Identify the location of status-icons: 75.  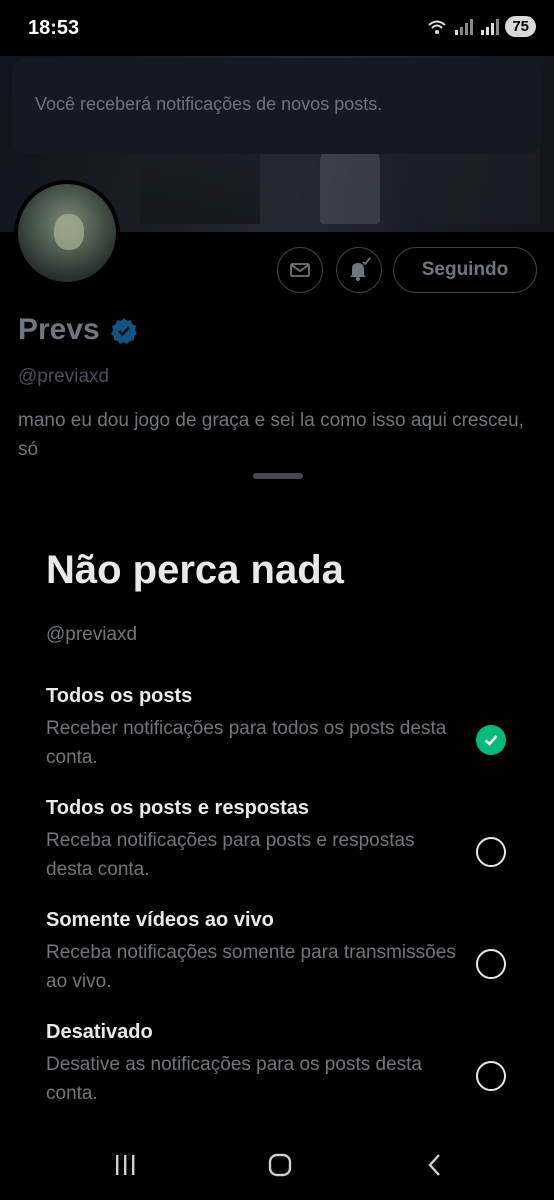
(481, 26).